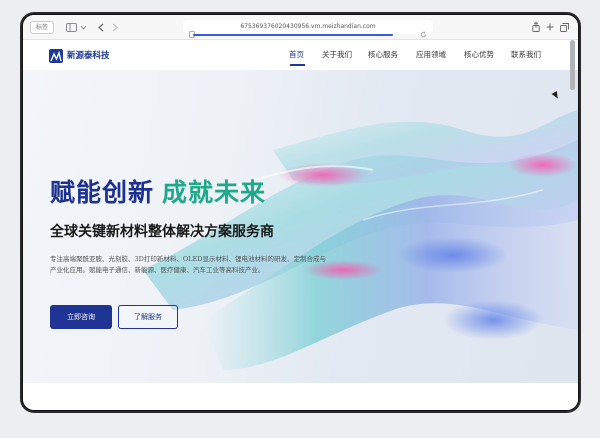 This screenshot has height=438, width=600. What do you see at coordinates (71, 27) in the screenshot?
I see `sidebar-icon` at bounding box center [71, 27].